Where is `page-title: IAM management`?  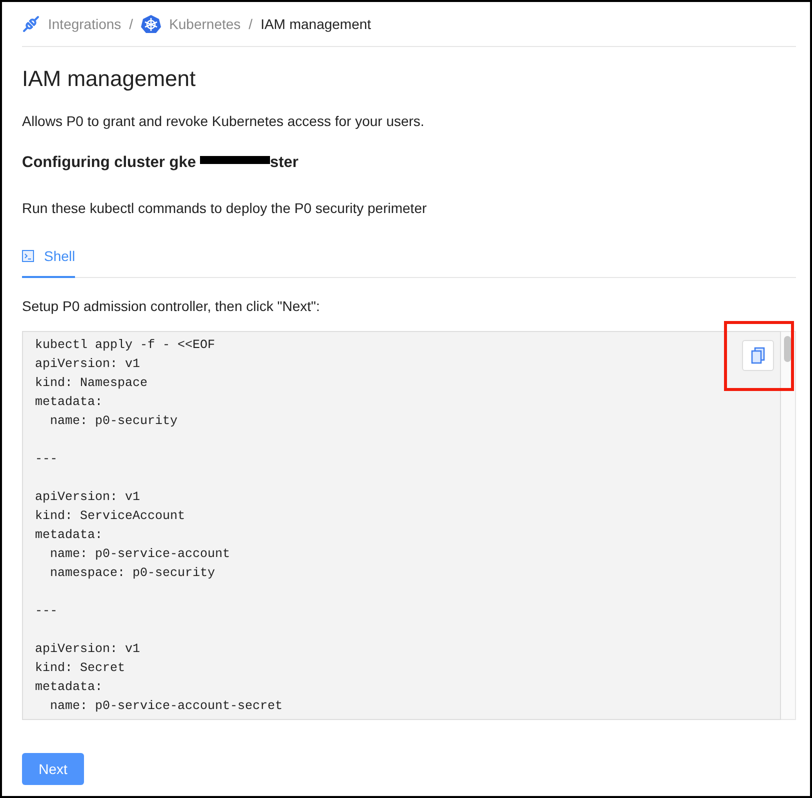 page-title: IAM management is located at coordinates (109, 79).